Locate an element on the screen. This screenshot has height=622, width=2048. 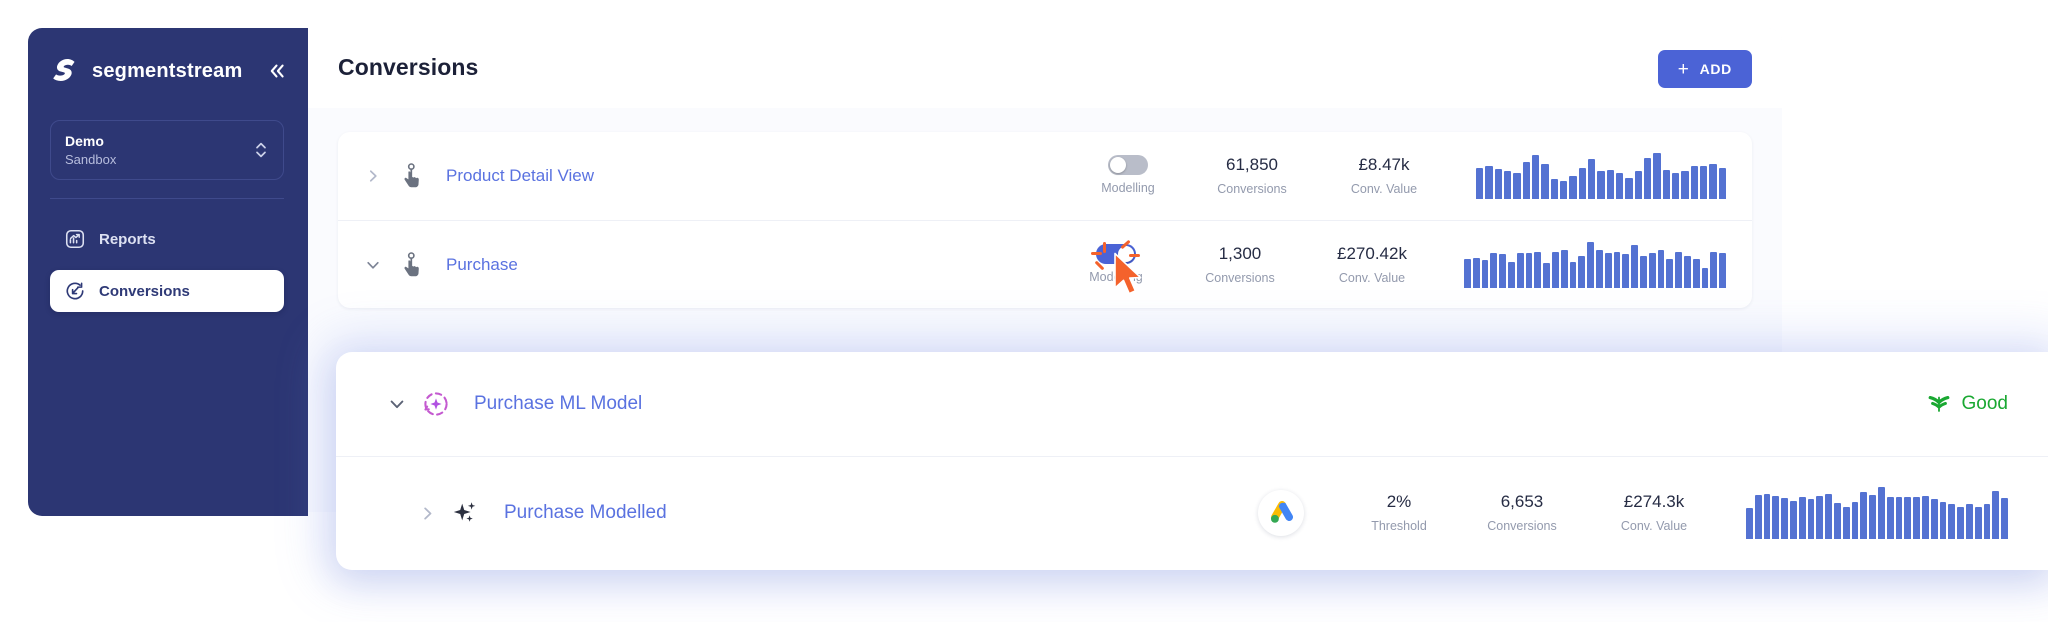
workspace-environment: Sandbox is located at coordinates (91, 159).